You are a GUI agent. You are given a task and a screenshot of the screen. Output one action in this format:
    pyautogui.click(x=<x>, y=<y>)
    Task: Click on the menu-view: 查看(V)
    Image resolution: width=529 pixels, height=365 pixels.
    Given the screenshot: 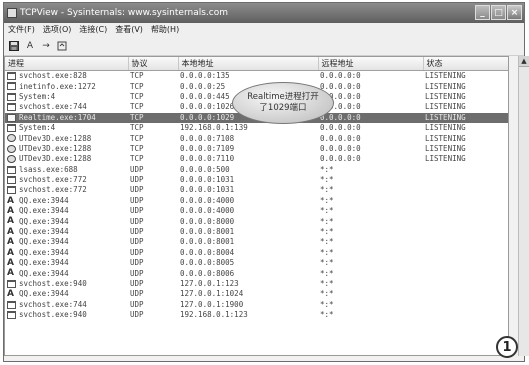 What is the action you would take?
    pyautogui.click(x=129, y=30)
    